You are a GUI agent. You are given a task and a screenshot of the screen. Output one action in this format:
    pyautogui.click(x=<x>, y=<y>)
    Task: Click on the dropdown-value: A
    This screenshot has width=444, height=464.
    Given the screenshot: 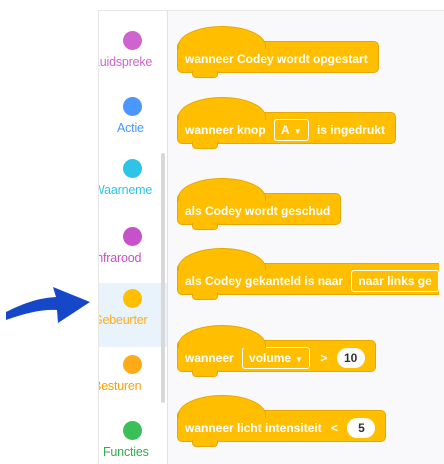 What is the action you would take?
    pyautogui.click(x=285, y=129)
    